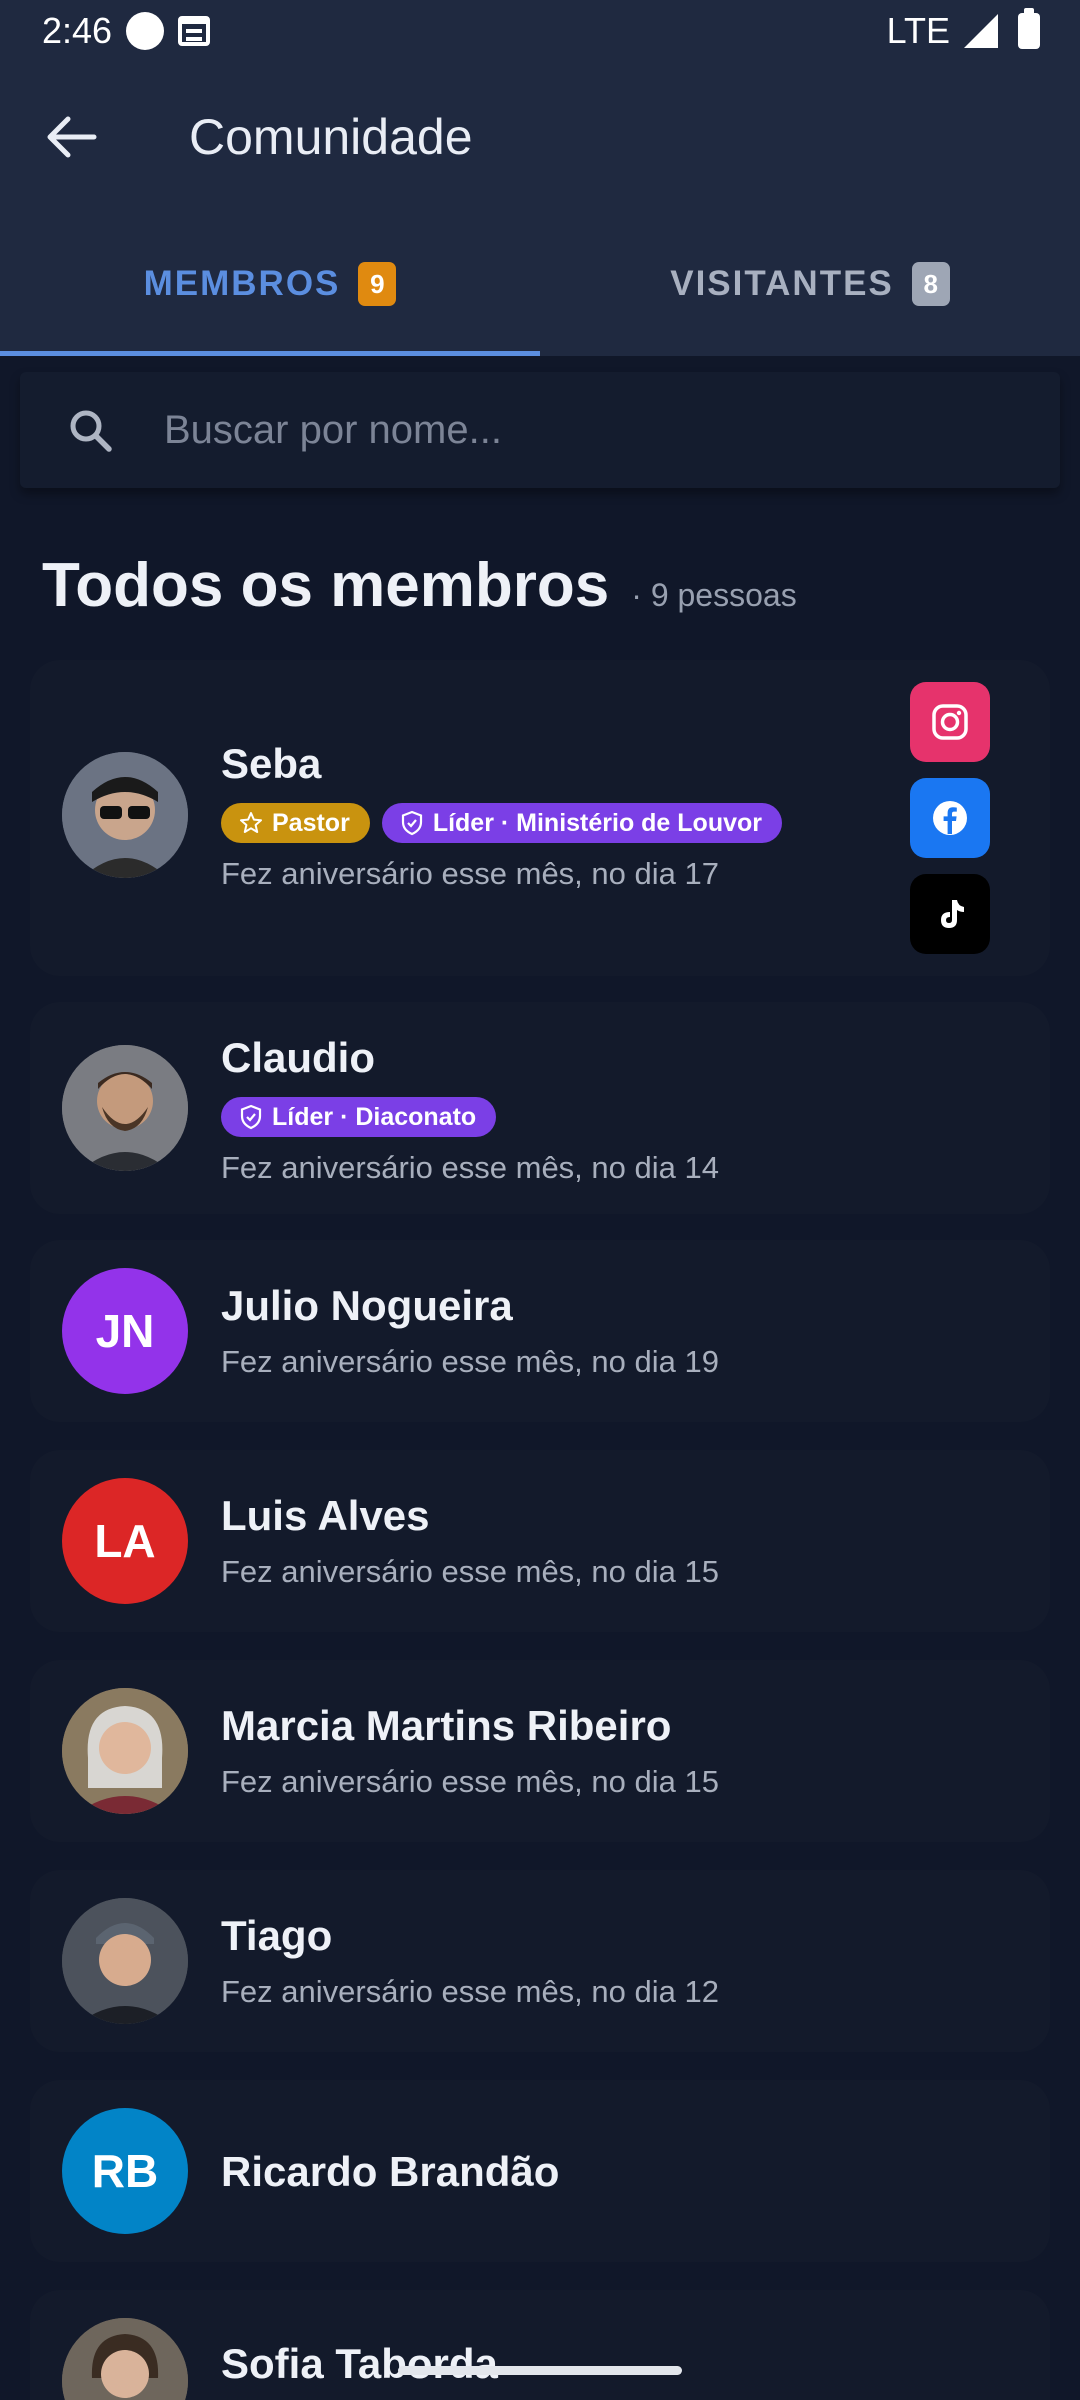 Image resolution: width=1080 pixels, height=2400 pixels. Describe the element at coordinates (145, 31) in the screenshot. I see `notification-dot-icon` at that location.